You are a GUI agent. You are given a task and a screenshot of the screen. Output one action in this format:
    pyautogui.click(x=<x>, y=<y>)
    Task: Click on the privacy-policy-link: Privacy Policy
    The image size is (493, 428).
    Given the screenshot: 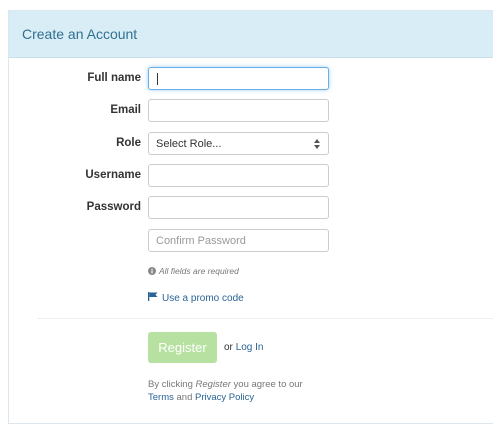 What is the action you would take?
    pyautogui.click(x=224, y=397)
    